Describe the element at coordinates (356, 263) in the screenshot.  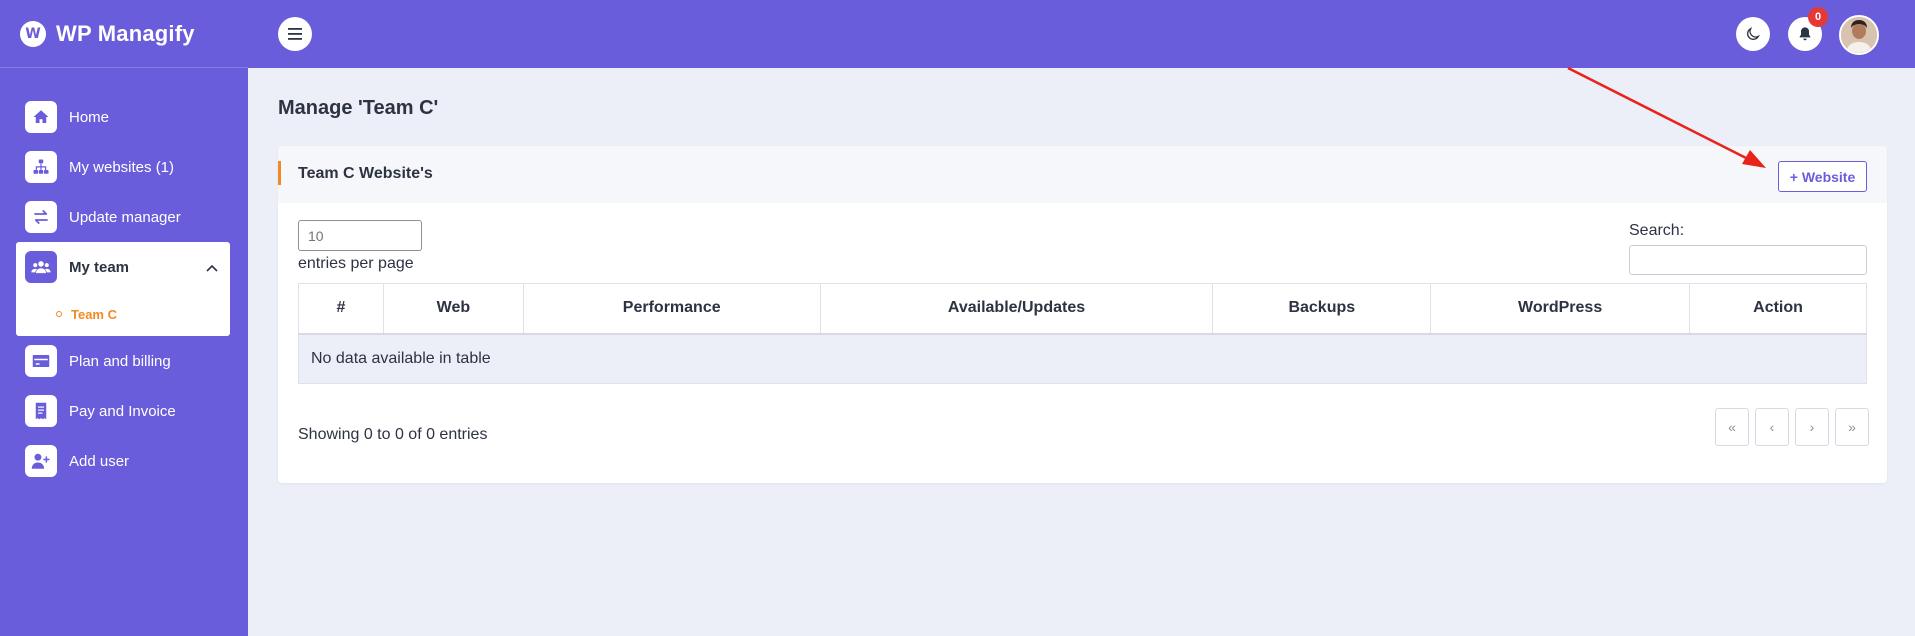
I see `entries-per-page-label: entries per page` at that location.